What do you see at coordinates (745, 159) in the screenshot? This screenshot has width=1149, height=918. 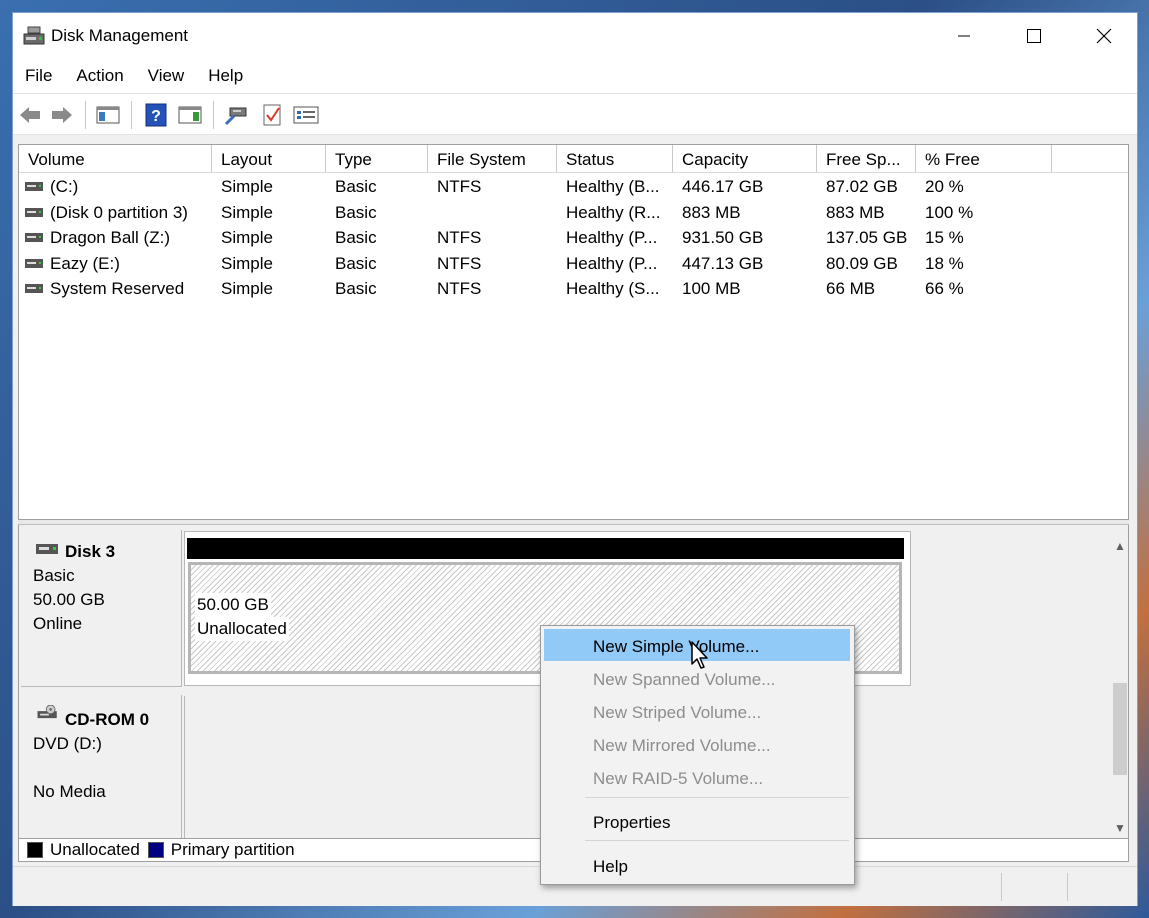 I see `column-capacity: Capacity` at bounding box center [745, 159].